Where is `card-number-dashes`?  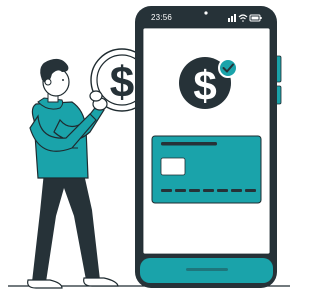
card-number-dashes is located at coordinates (208, 190).